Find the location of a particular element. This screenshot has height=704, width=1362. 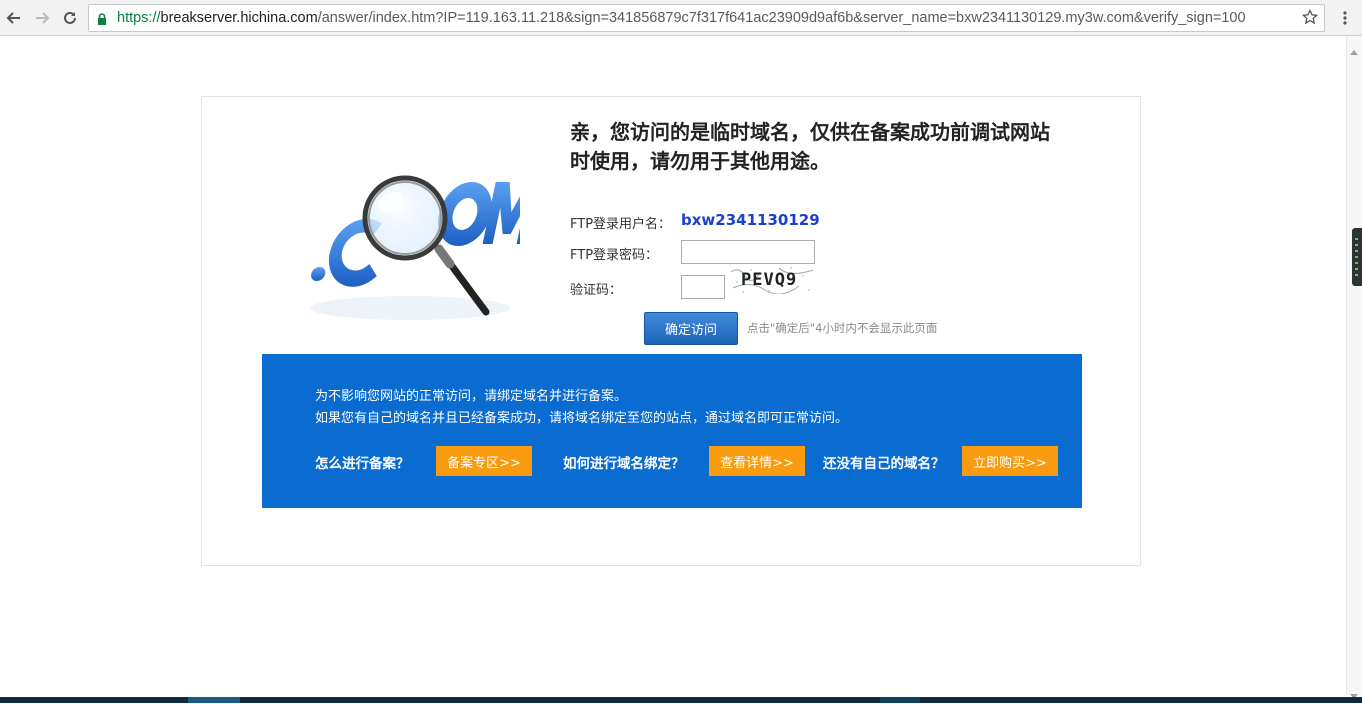

lock-icon is located at coordinates (102, 20).